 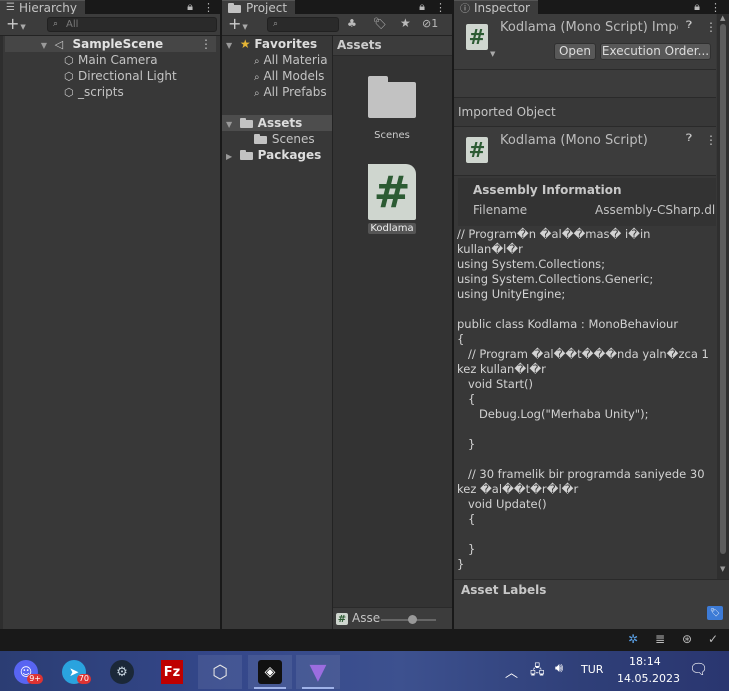 What do you see at coordinates (364, 640) in the screenshot?
I see `editor-status-bar: ✲ ≣ ⊛ ✓` at bounding box center [364, 640].